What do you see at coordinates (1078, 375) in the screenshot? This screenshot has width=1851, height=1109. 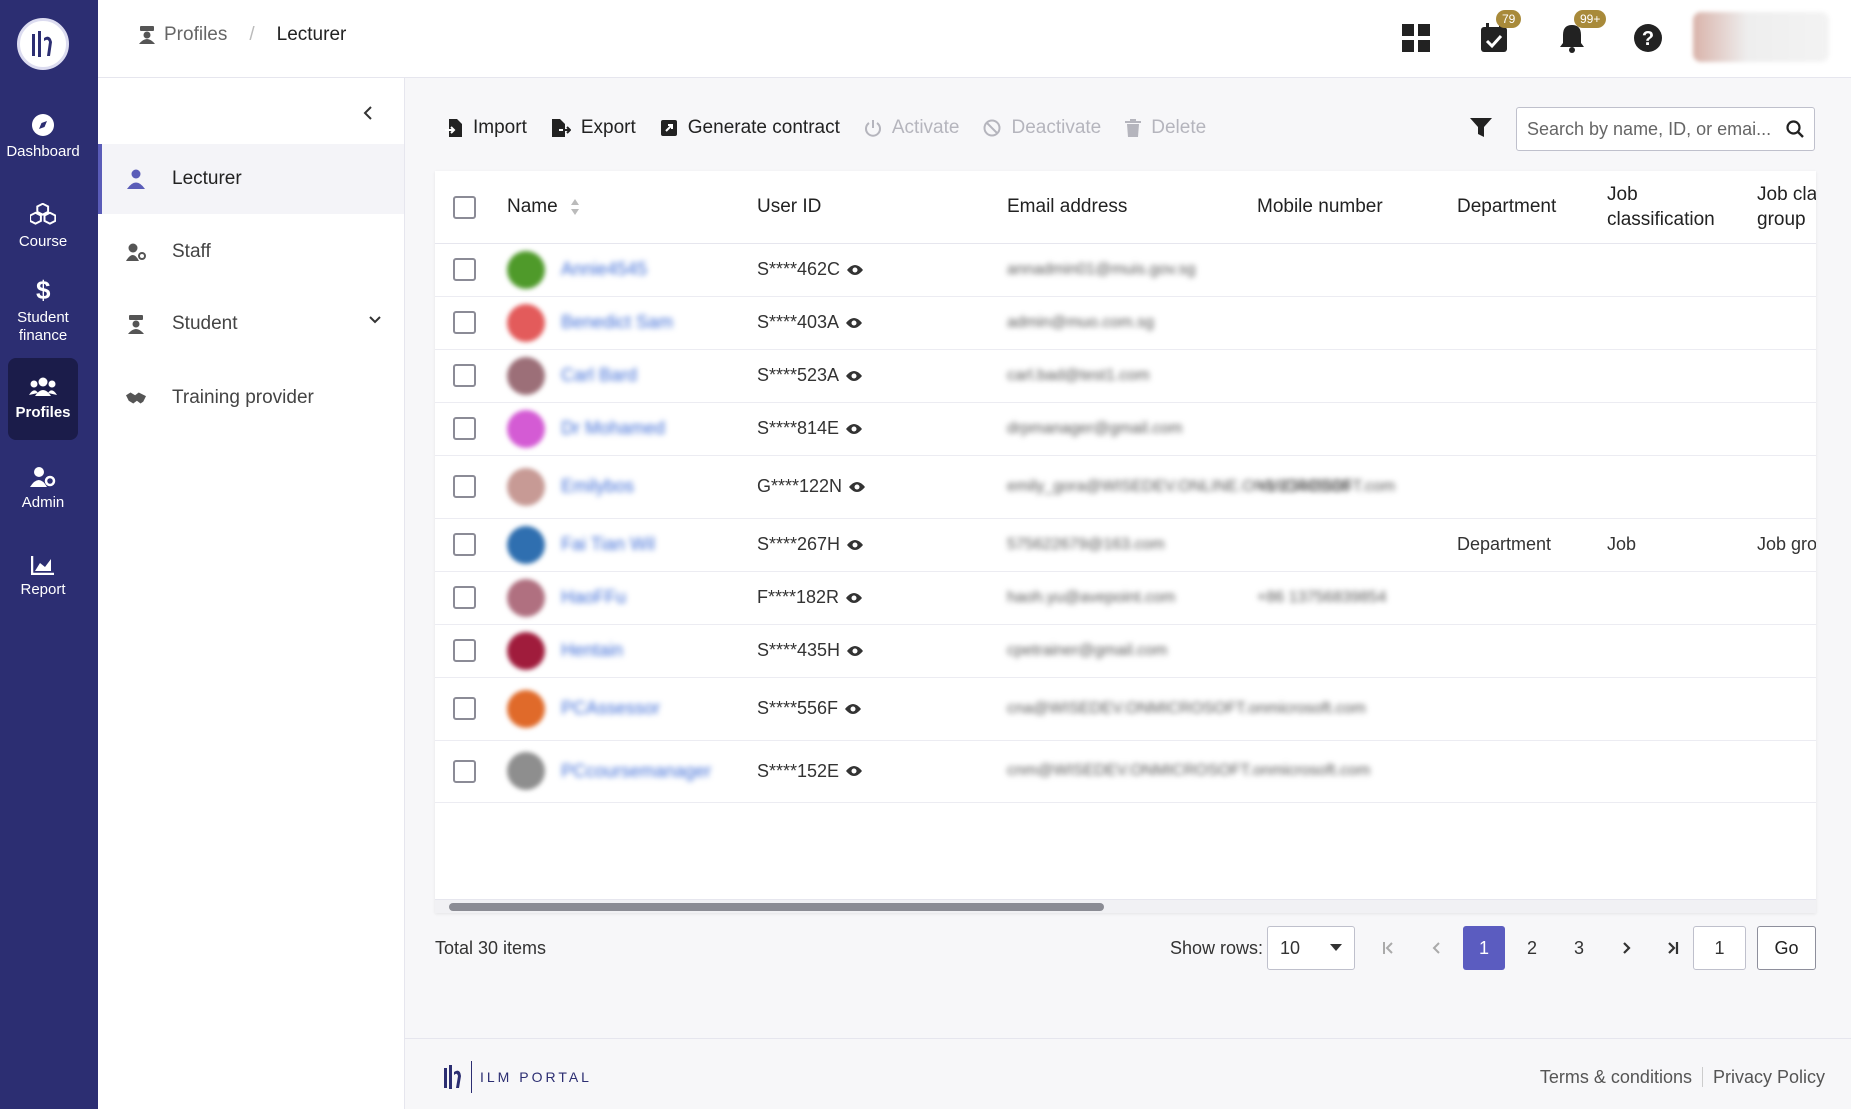 I see `email-address: carl.bad@test1.com` at bounding box center [1078, 375].